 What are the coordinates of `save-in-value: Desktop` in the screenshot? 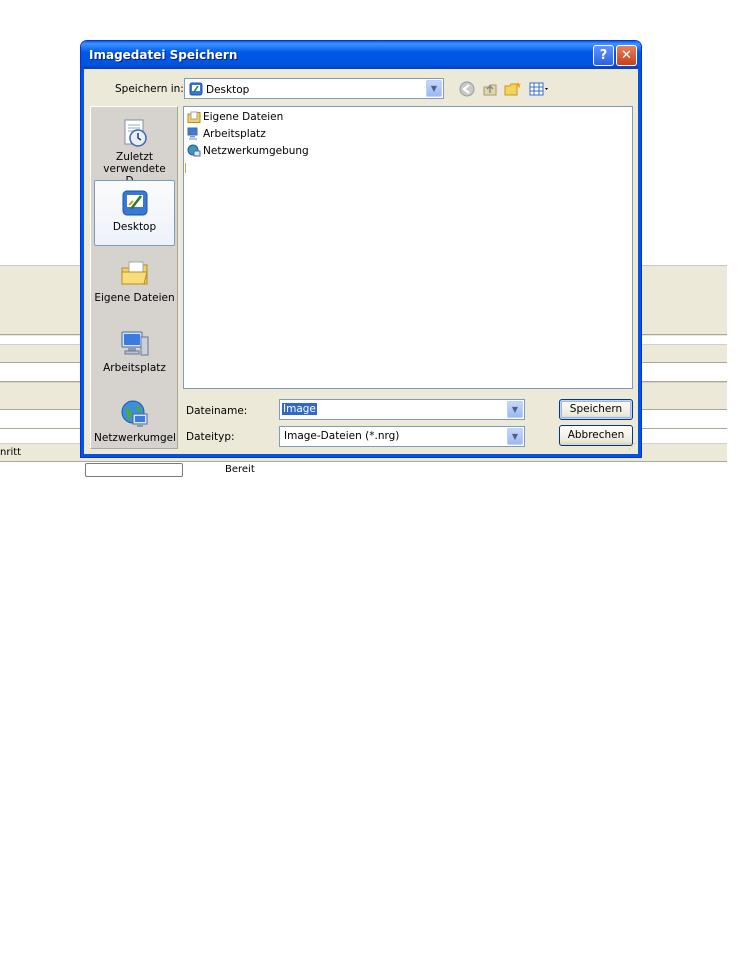 It's located at (228, 90).